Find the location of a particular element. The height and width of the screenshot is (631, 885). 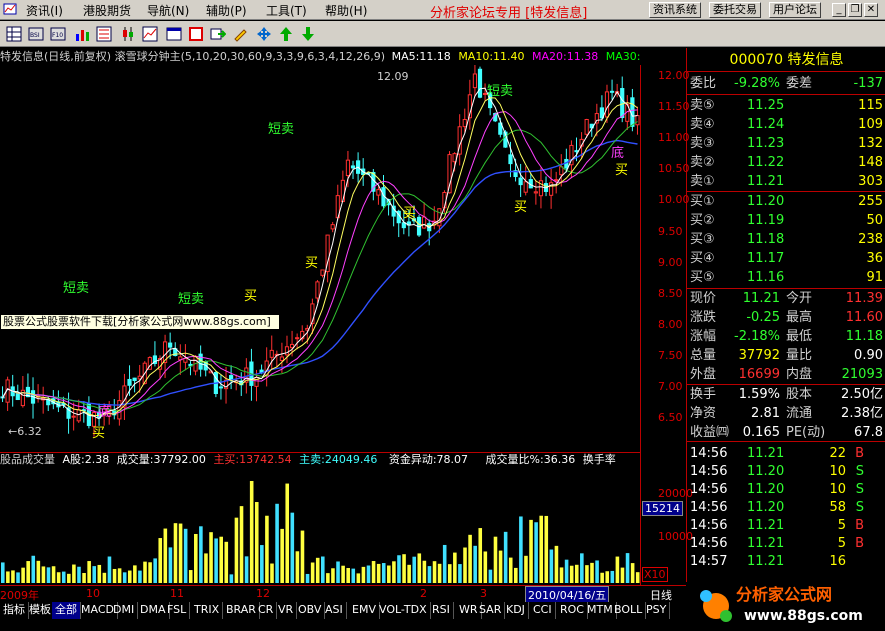

move-icon is located at coordinates (264, 34).